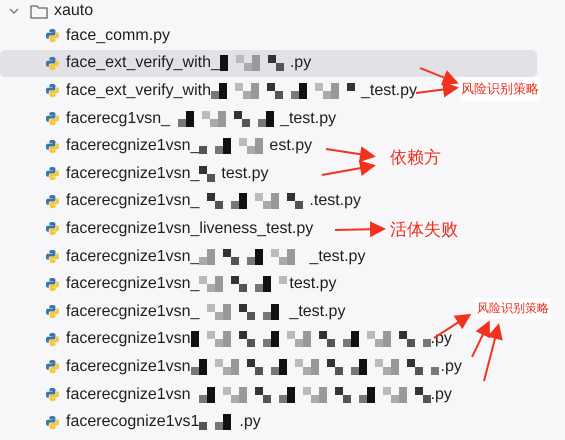 The image size is (565, 440). I want to click on file-name: facerecgnize1vsn_liveness_test.py, so click(190, 229).